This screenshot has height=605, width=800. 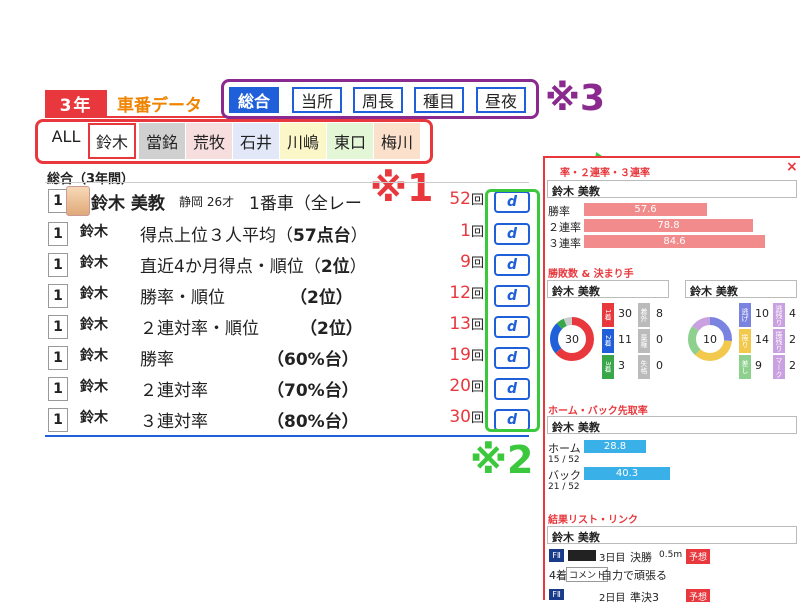 I want to click on filter-all: ALL, so click(x=66, y=141).